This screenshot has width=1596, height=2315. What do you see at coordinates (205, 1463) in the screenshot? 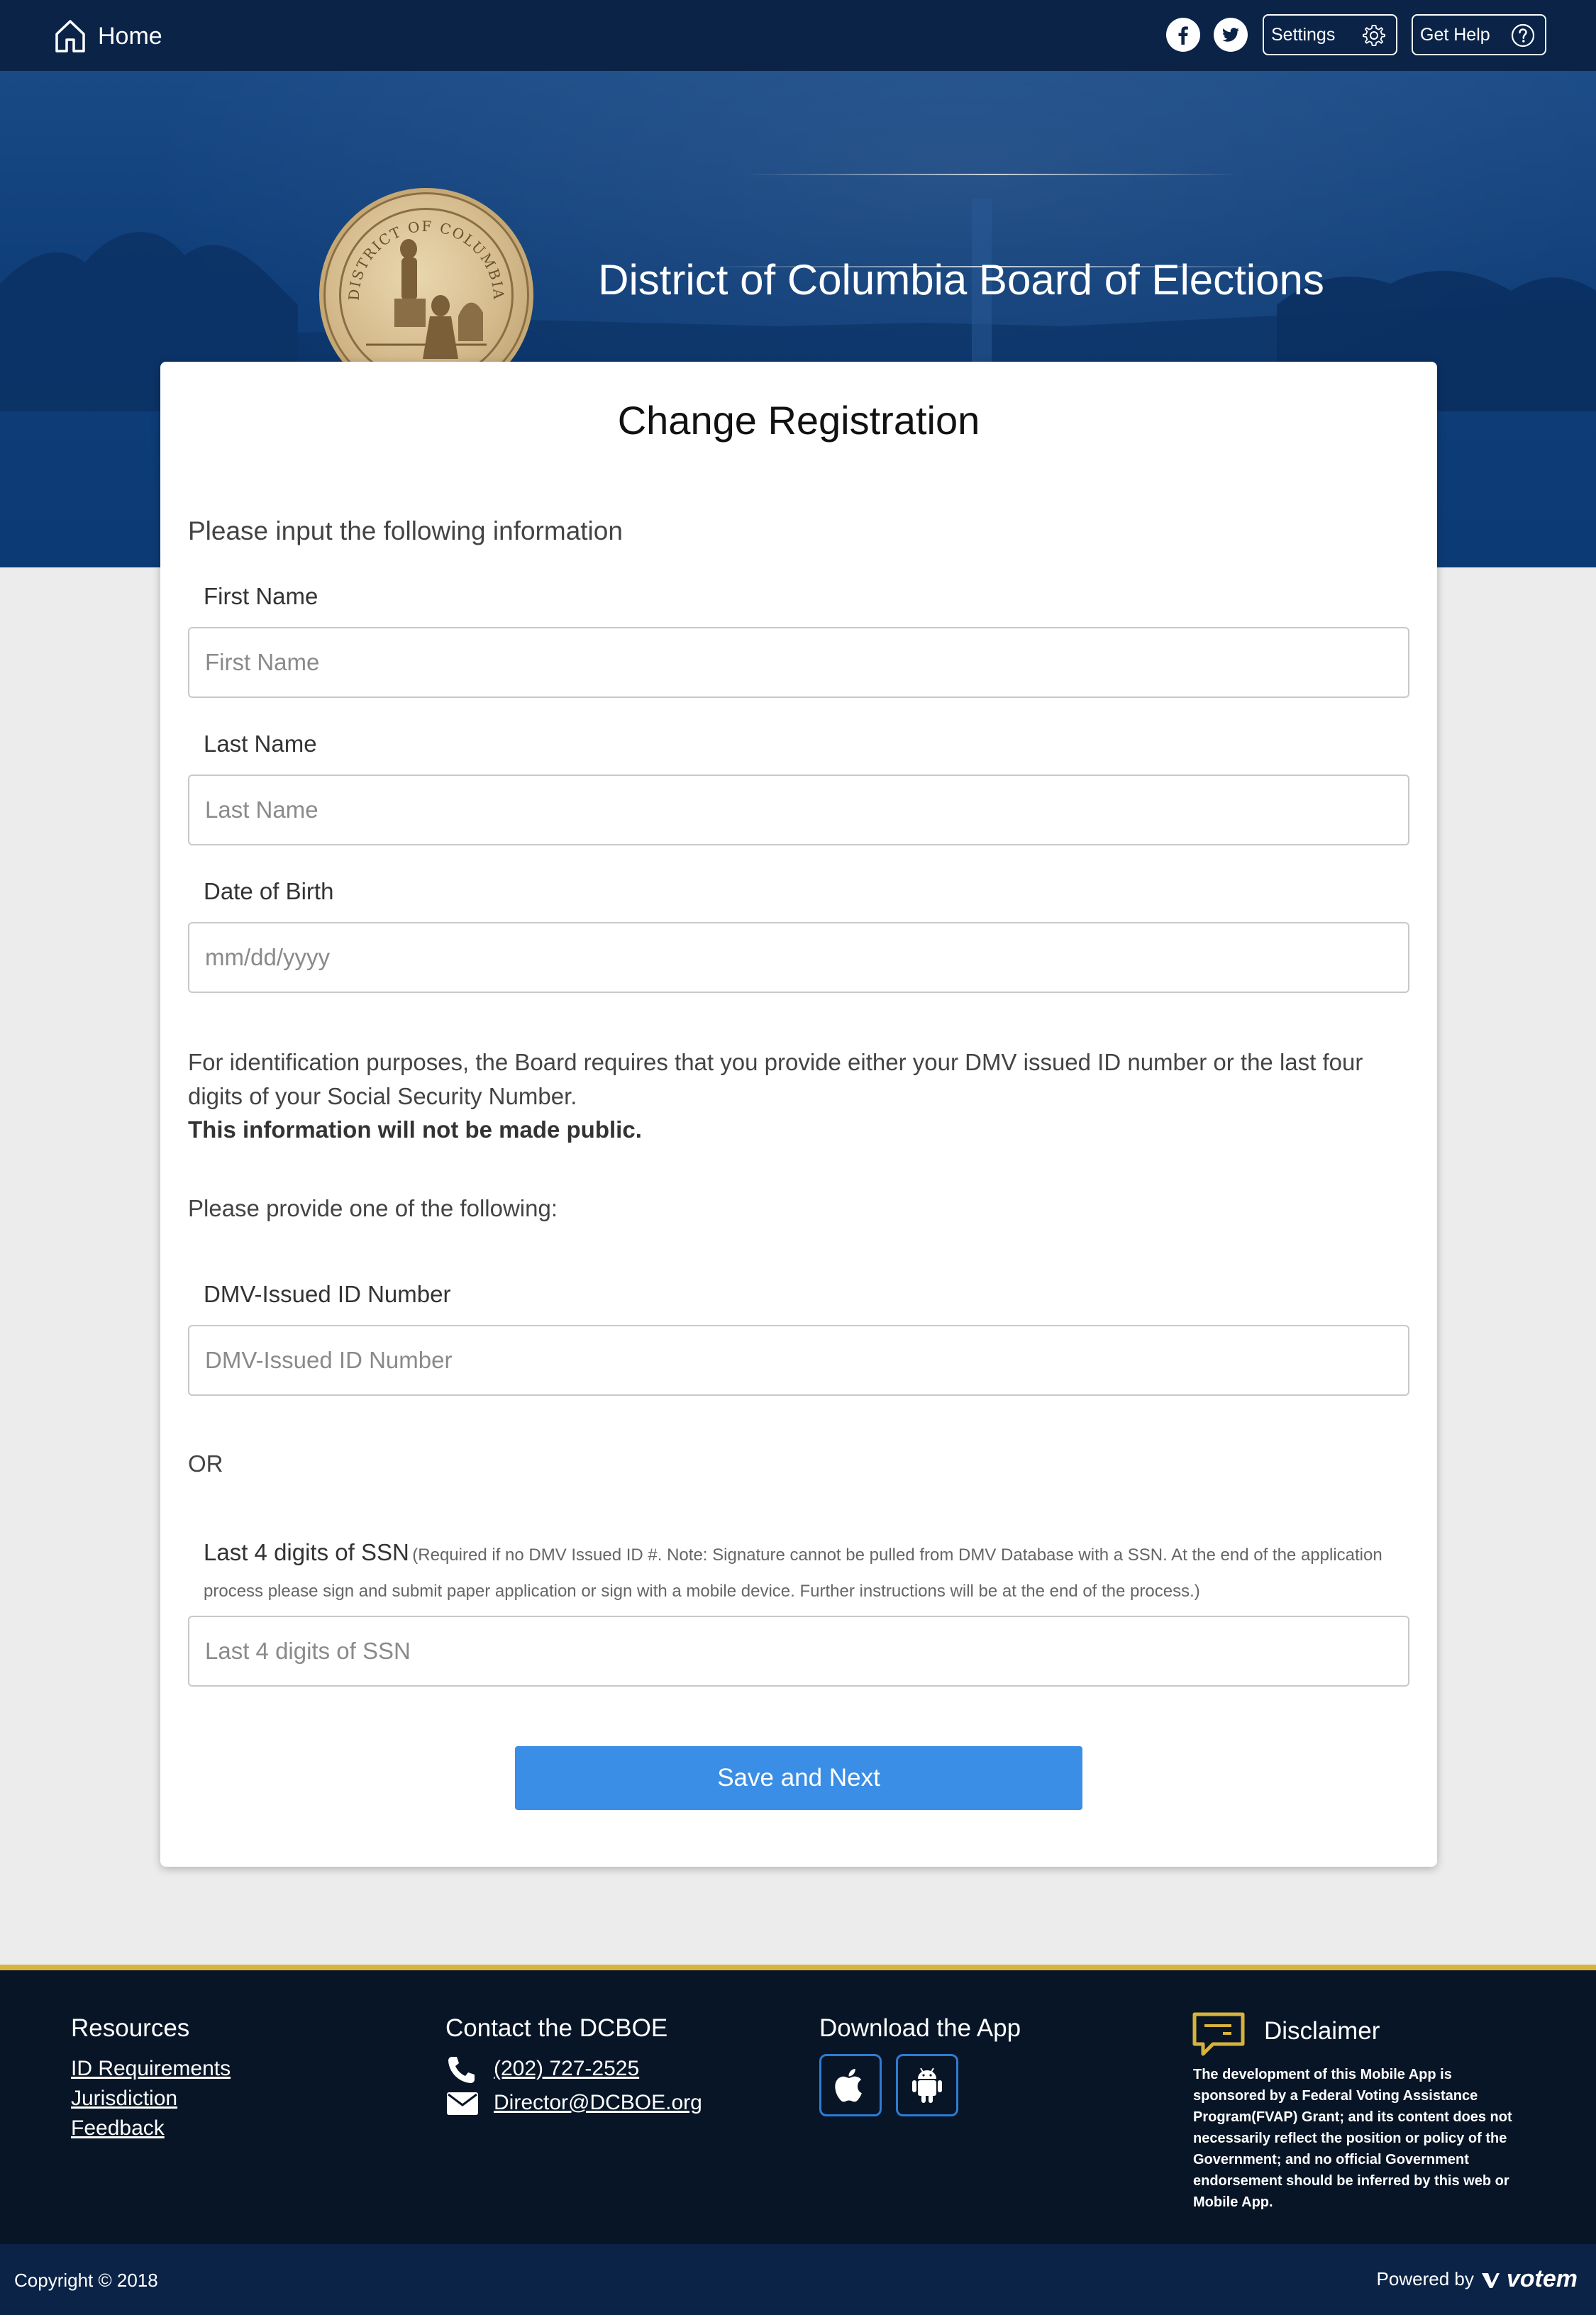
I see `or-separator: OR` at bounding box center [205, 1463].